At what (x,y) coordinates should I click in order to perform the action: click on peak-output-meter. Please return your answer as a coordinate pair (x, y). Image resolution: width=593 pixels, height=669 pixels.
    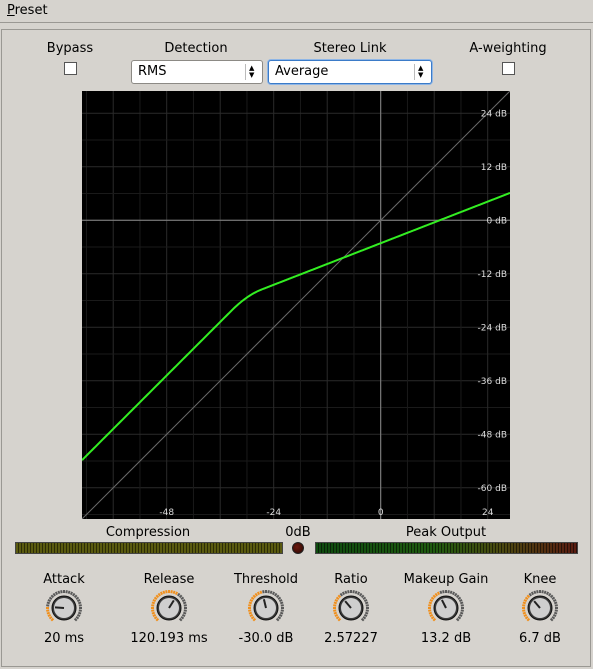
    Looking at the image, I should click on (446, 548).